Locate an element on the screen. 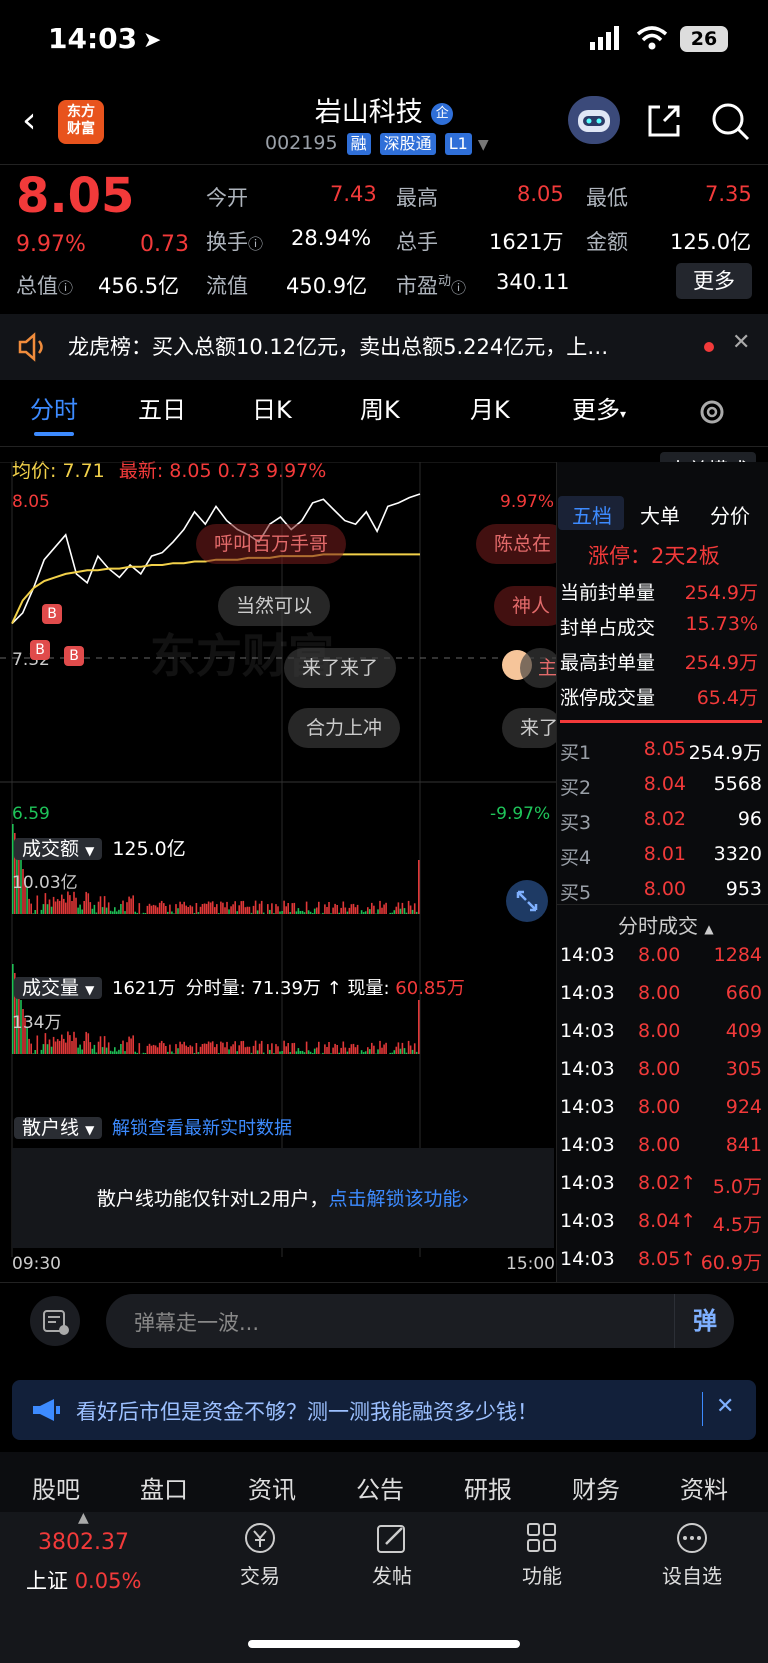  tab-weekly-k: 周K is located at coordinates (380, 407).